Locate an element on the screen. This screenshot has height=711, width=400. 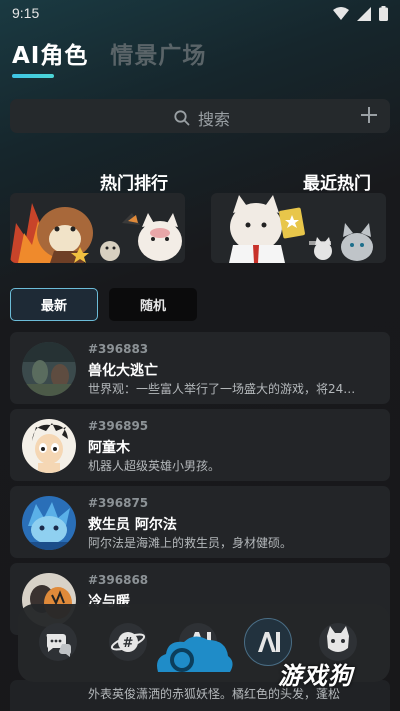
nav-topic-button: # is located at coordinates (128, 642).